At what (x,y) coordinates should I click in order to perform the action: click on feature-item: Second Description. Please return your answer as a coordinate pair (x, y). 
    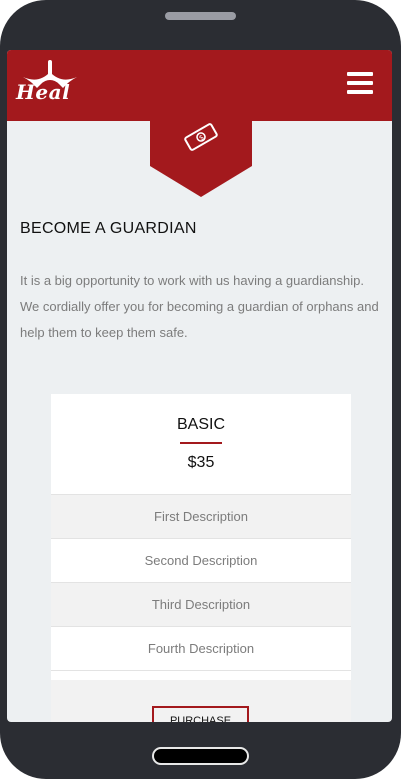
    Looking at the image, I should click on (201, 560).